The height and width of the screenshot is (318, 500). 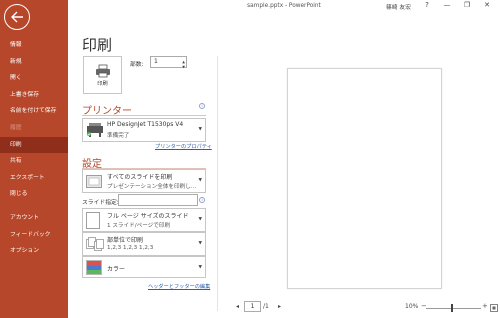 I want to click on collate-dropdown: 部単位で印刷 1,2,3 1,2,3 1,2,3 ▼, so click(x=144, y=244).